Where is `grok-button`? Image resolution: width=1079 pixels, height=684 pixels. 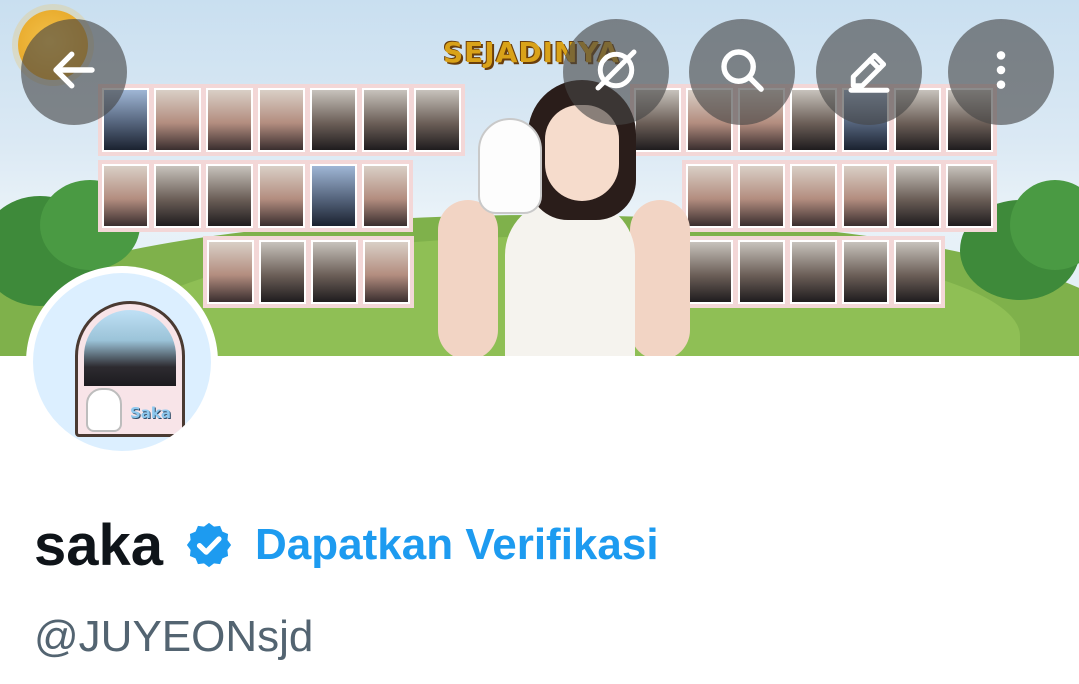
grok-button is located at coordinates (616, 72).